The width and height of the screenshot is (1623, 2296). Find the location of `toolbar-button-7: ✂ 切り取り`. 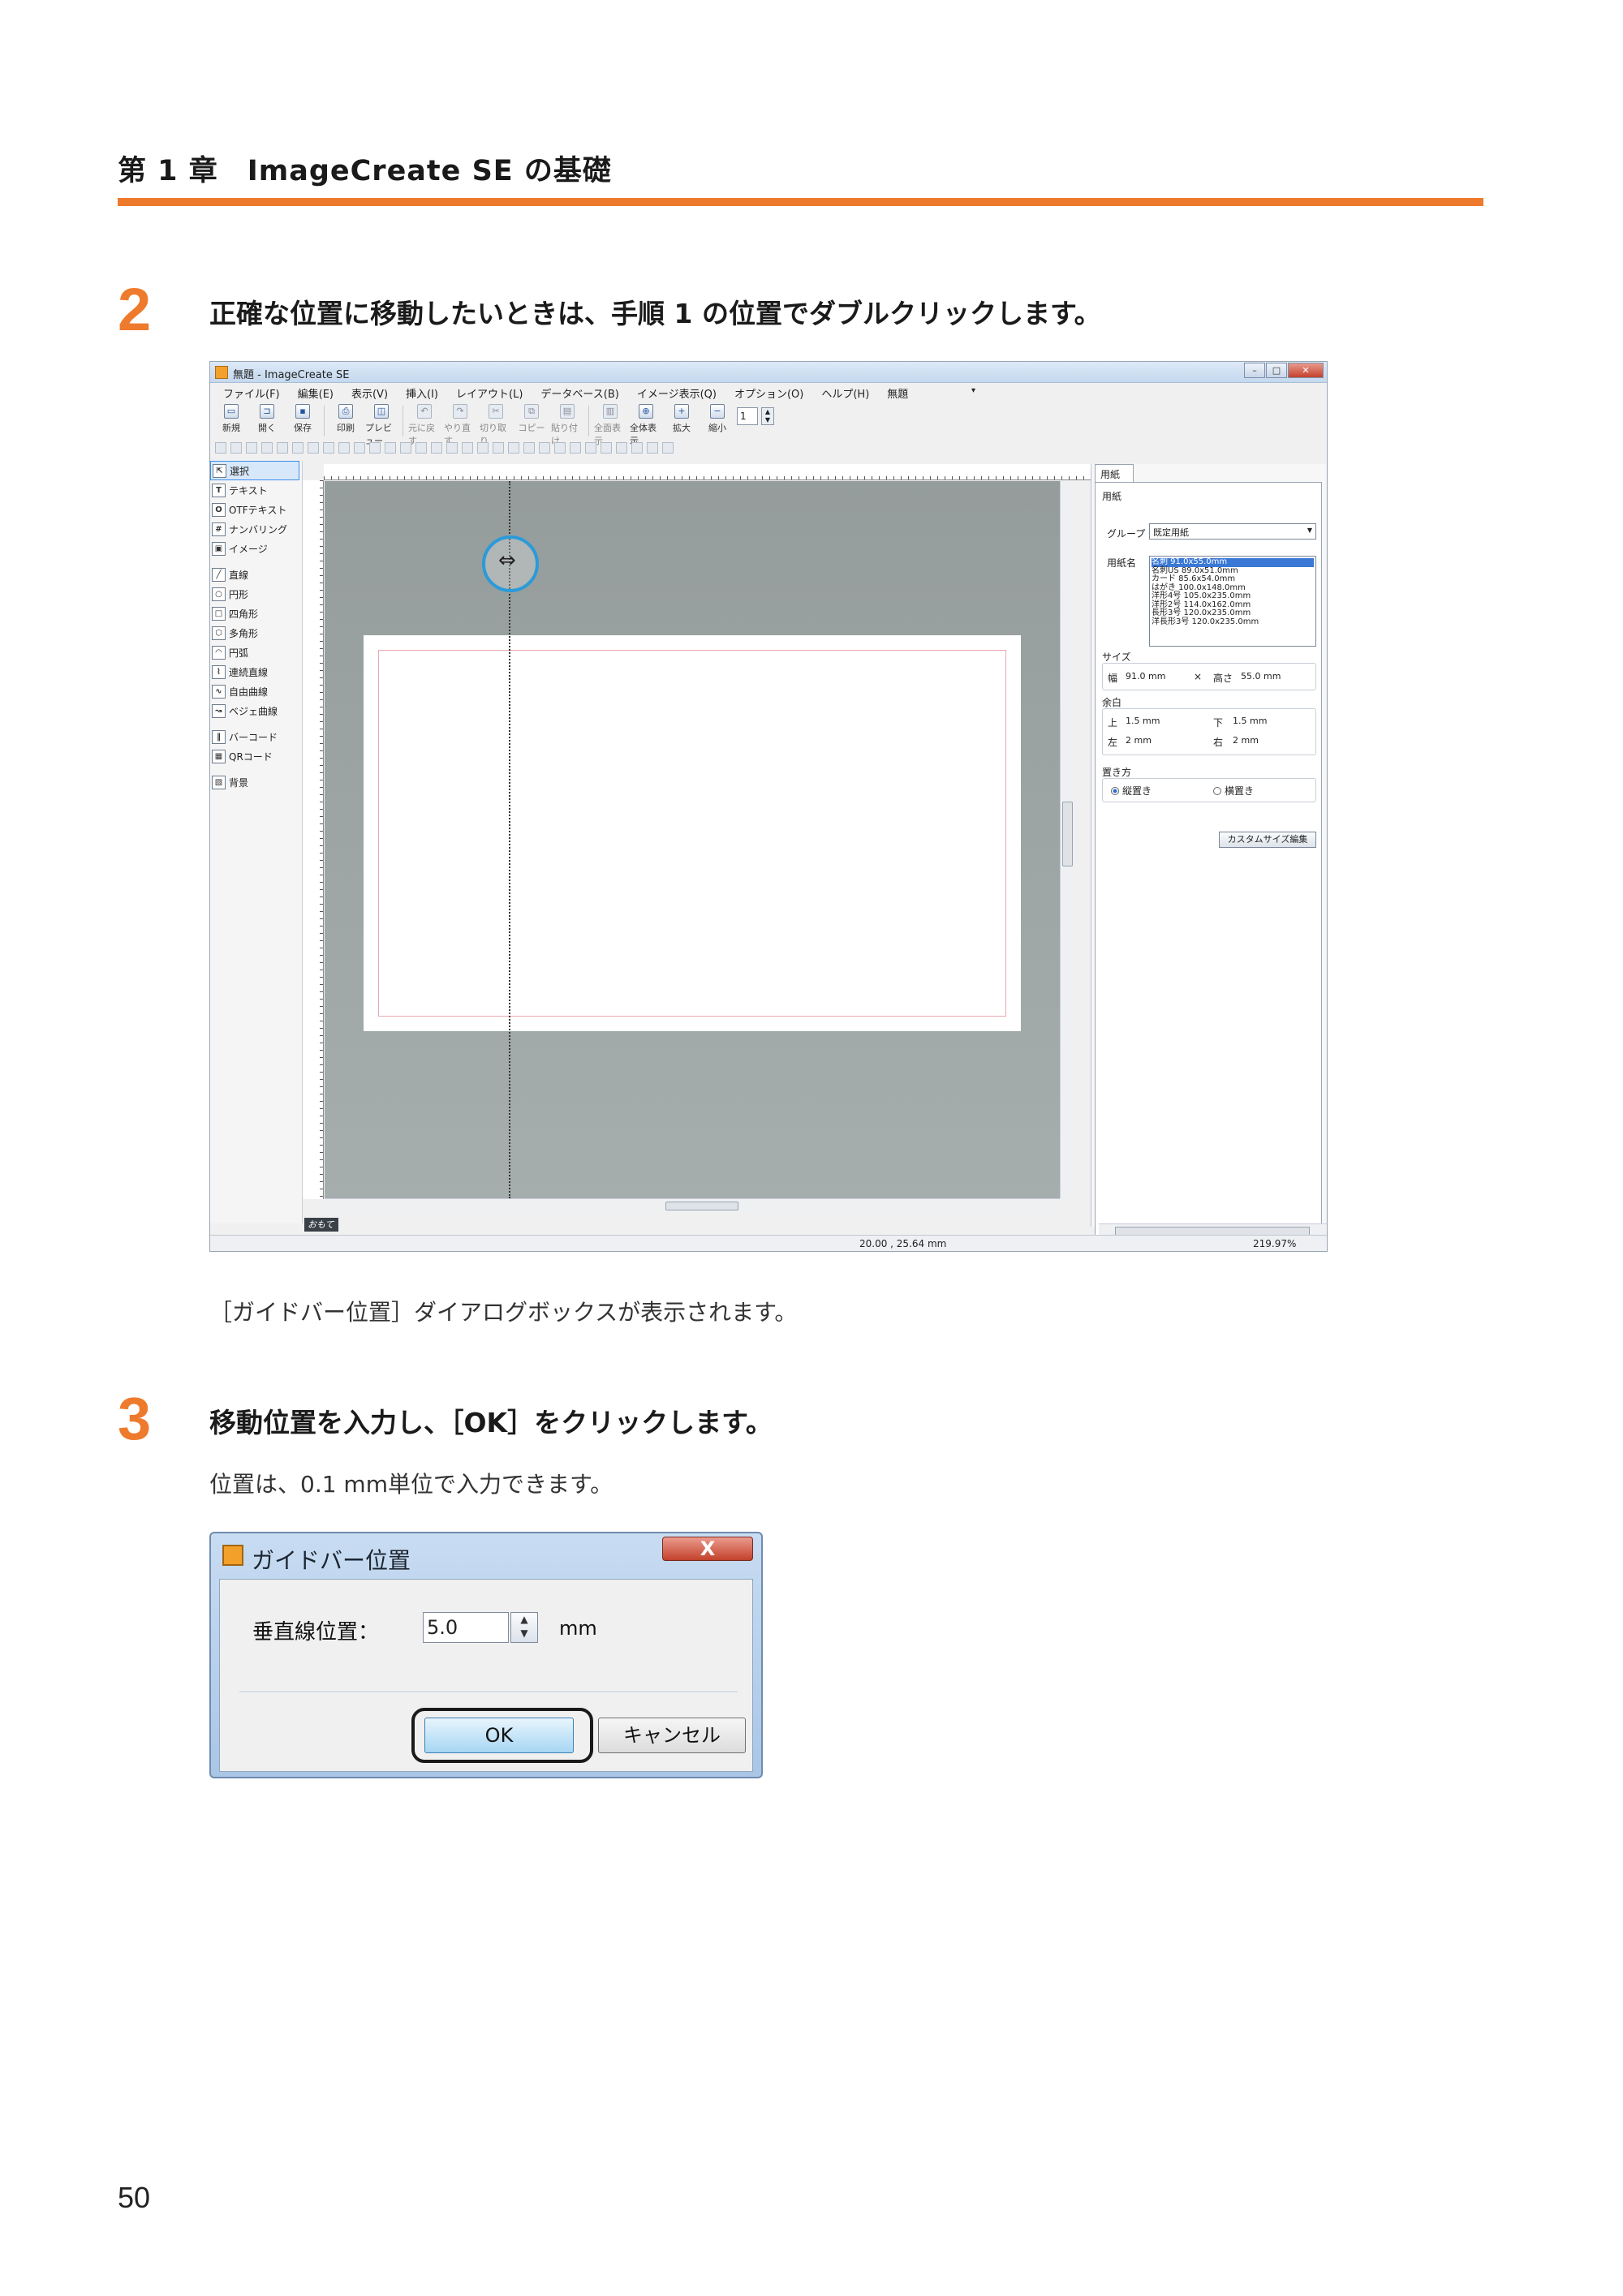

toolbar-button-7: ✂ 切り取り is located at coordinates (496, 425).